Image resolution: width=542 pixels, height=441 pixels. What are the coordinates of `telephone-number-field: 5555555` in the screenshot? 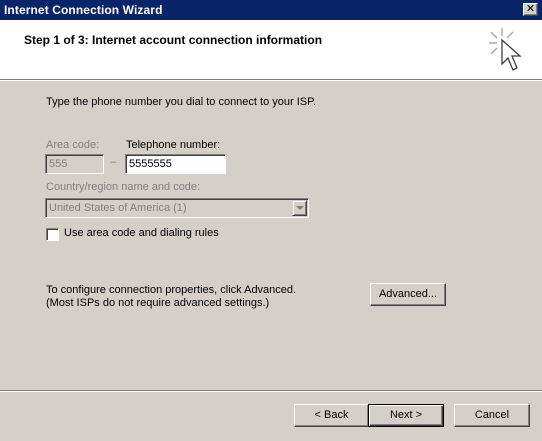 It's located at (175, 164).